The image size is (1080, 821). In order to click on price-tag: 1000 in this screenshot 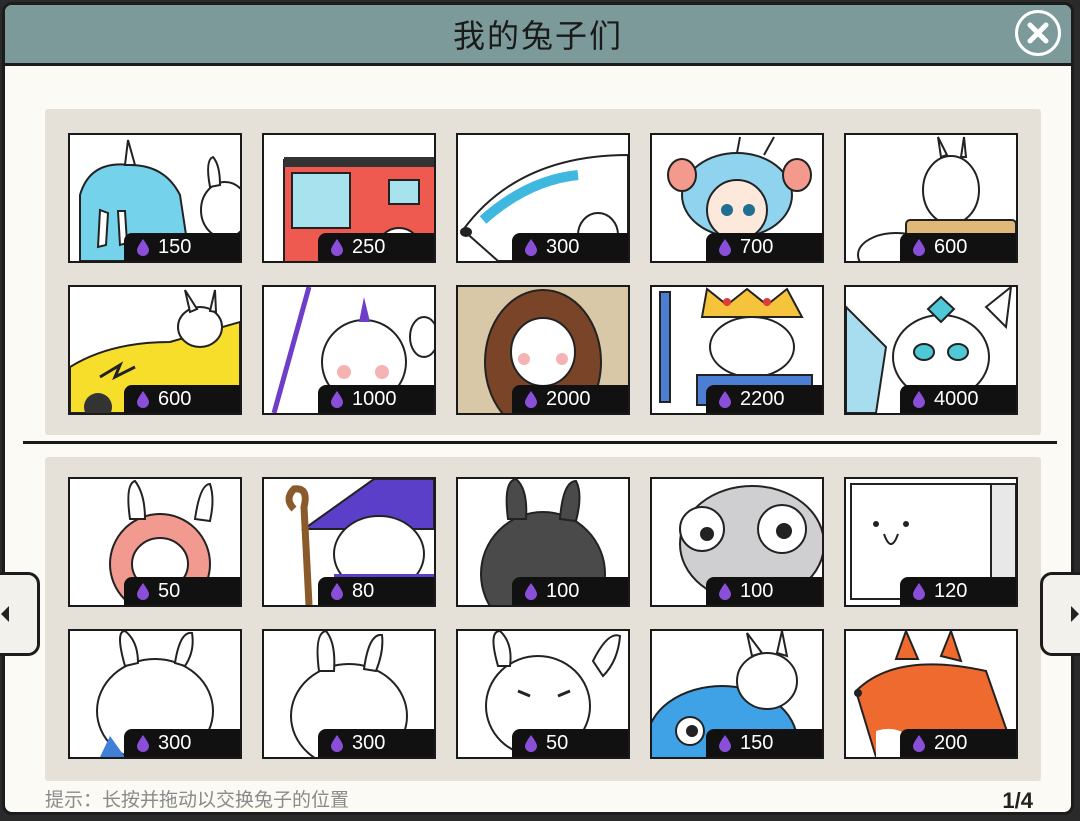, I will do `click(376, 399)`.